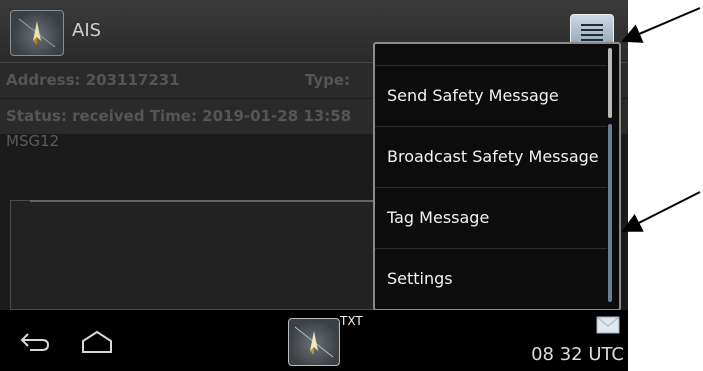  Describe the element at coordinates (661, 25) in the screenshot. I see `arrow-to-menu-button` at that location.